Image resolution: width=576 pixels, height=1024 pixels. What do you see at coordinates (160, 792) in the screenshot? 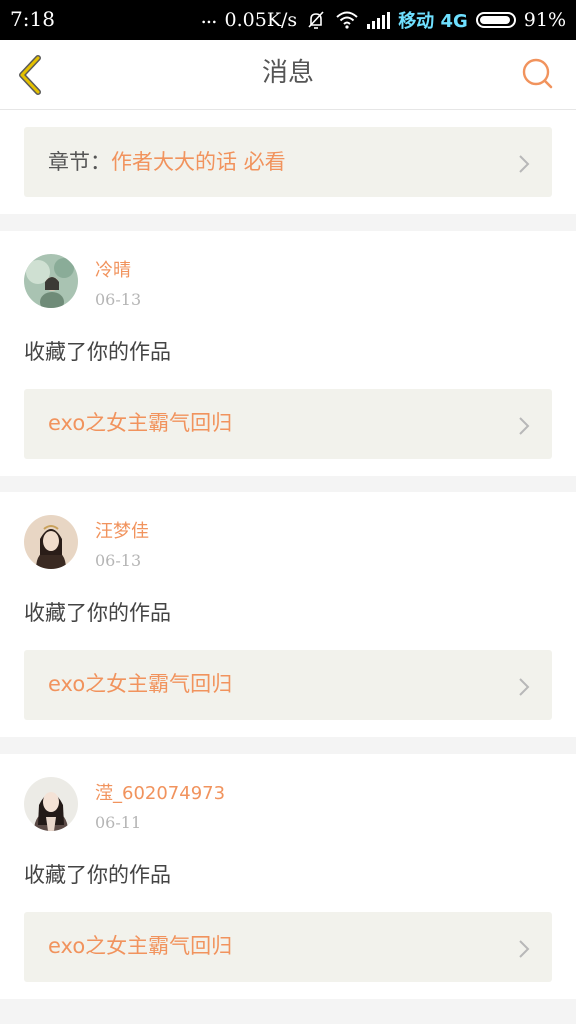
I see `message-username: 滢_602074973` at bounding box center [160, 792].